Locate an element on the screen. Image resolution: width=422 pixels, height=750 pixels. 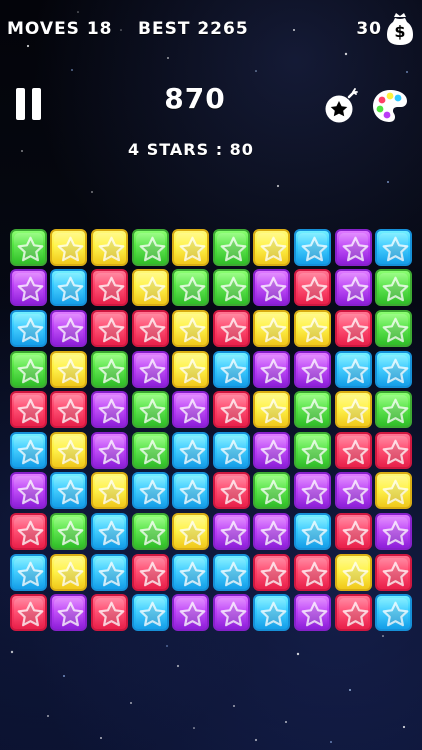
pause-button is located at coordinates (30, 105).